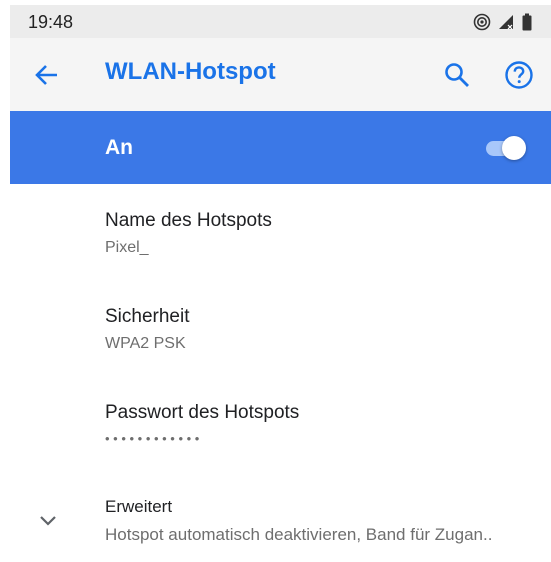 This screenshot has height=562, width=551. What do you see at coordinates (527, 24) in the screenshot?
I see `battery-icon` at bounding box center [527, 24].